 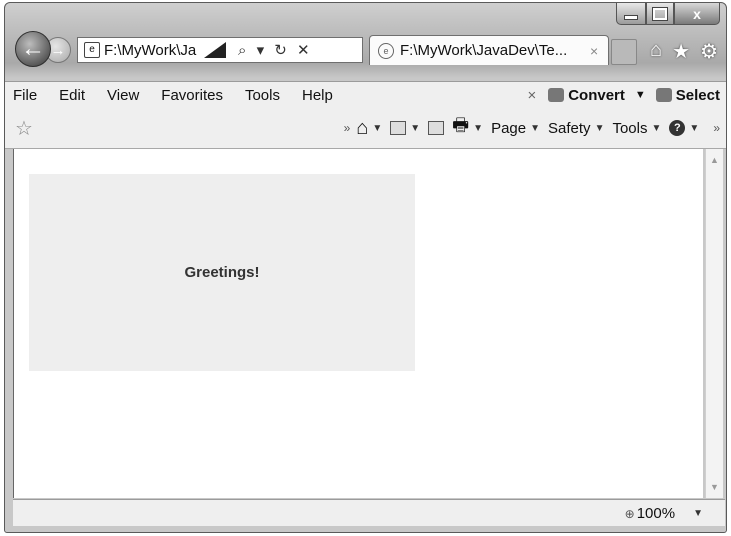 What do you see at coordinates (58, 50) in the screenshot?
I see `forward-arrow-icon: →` at bounding box center [58, 50].